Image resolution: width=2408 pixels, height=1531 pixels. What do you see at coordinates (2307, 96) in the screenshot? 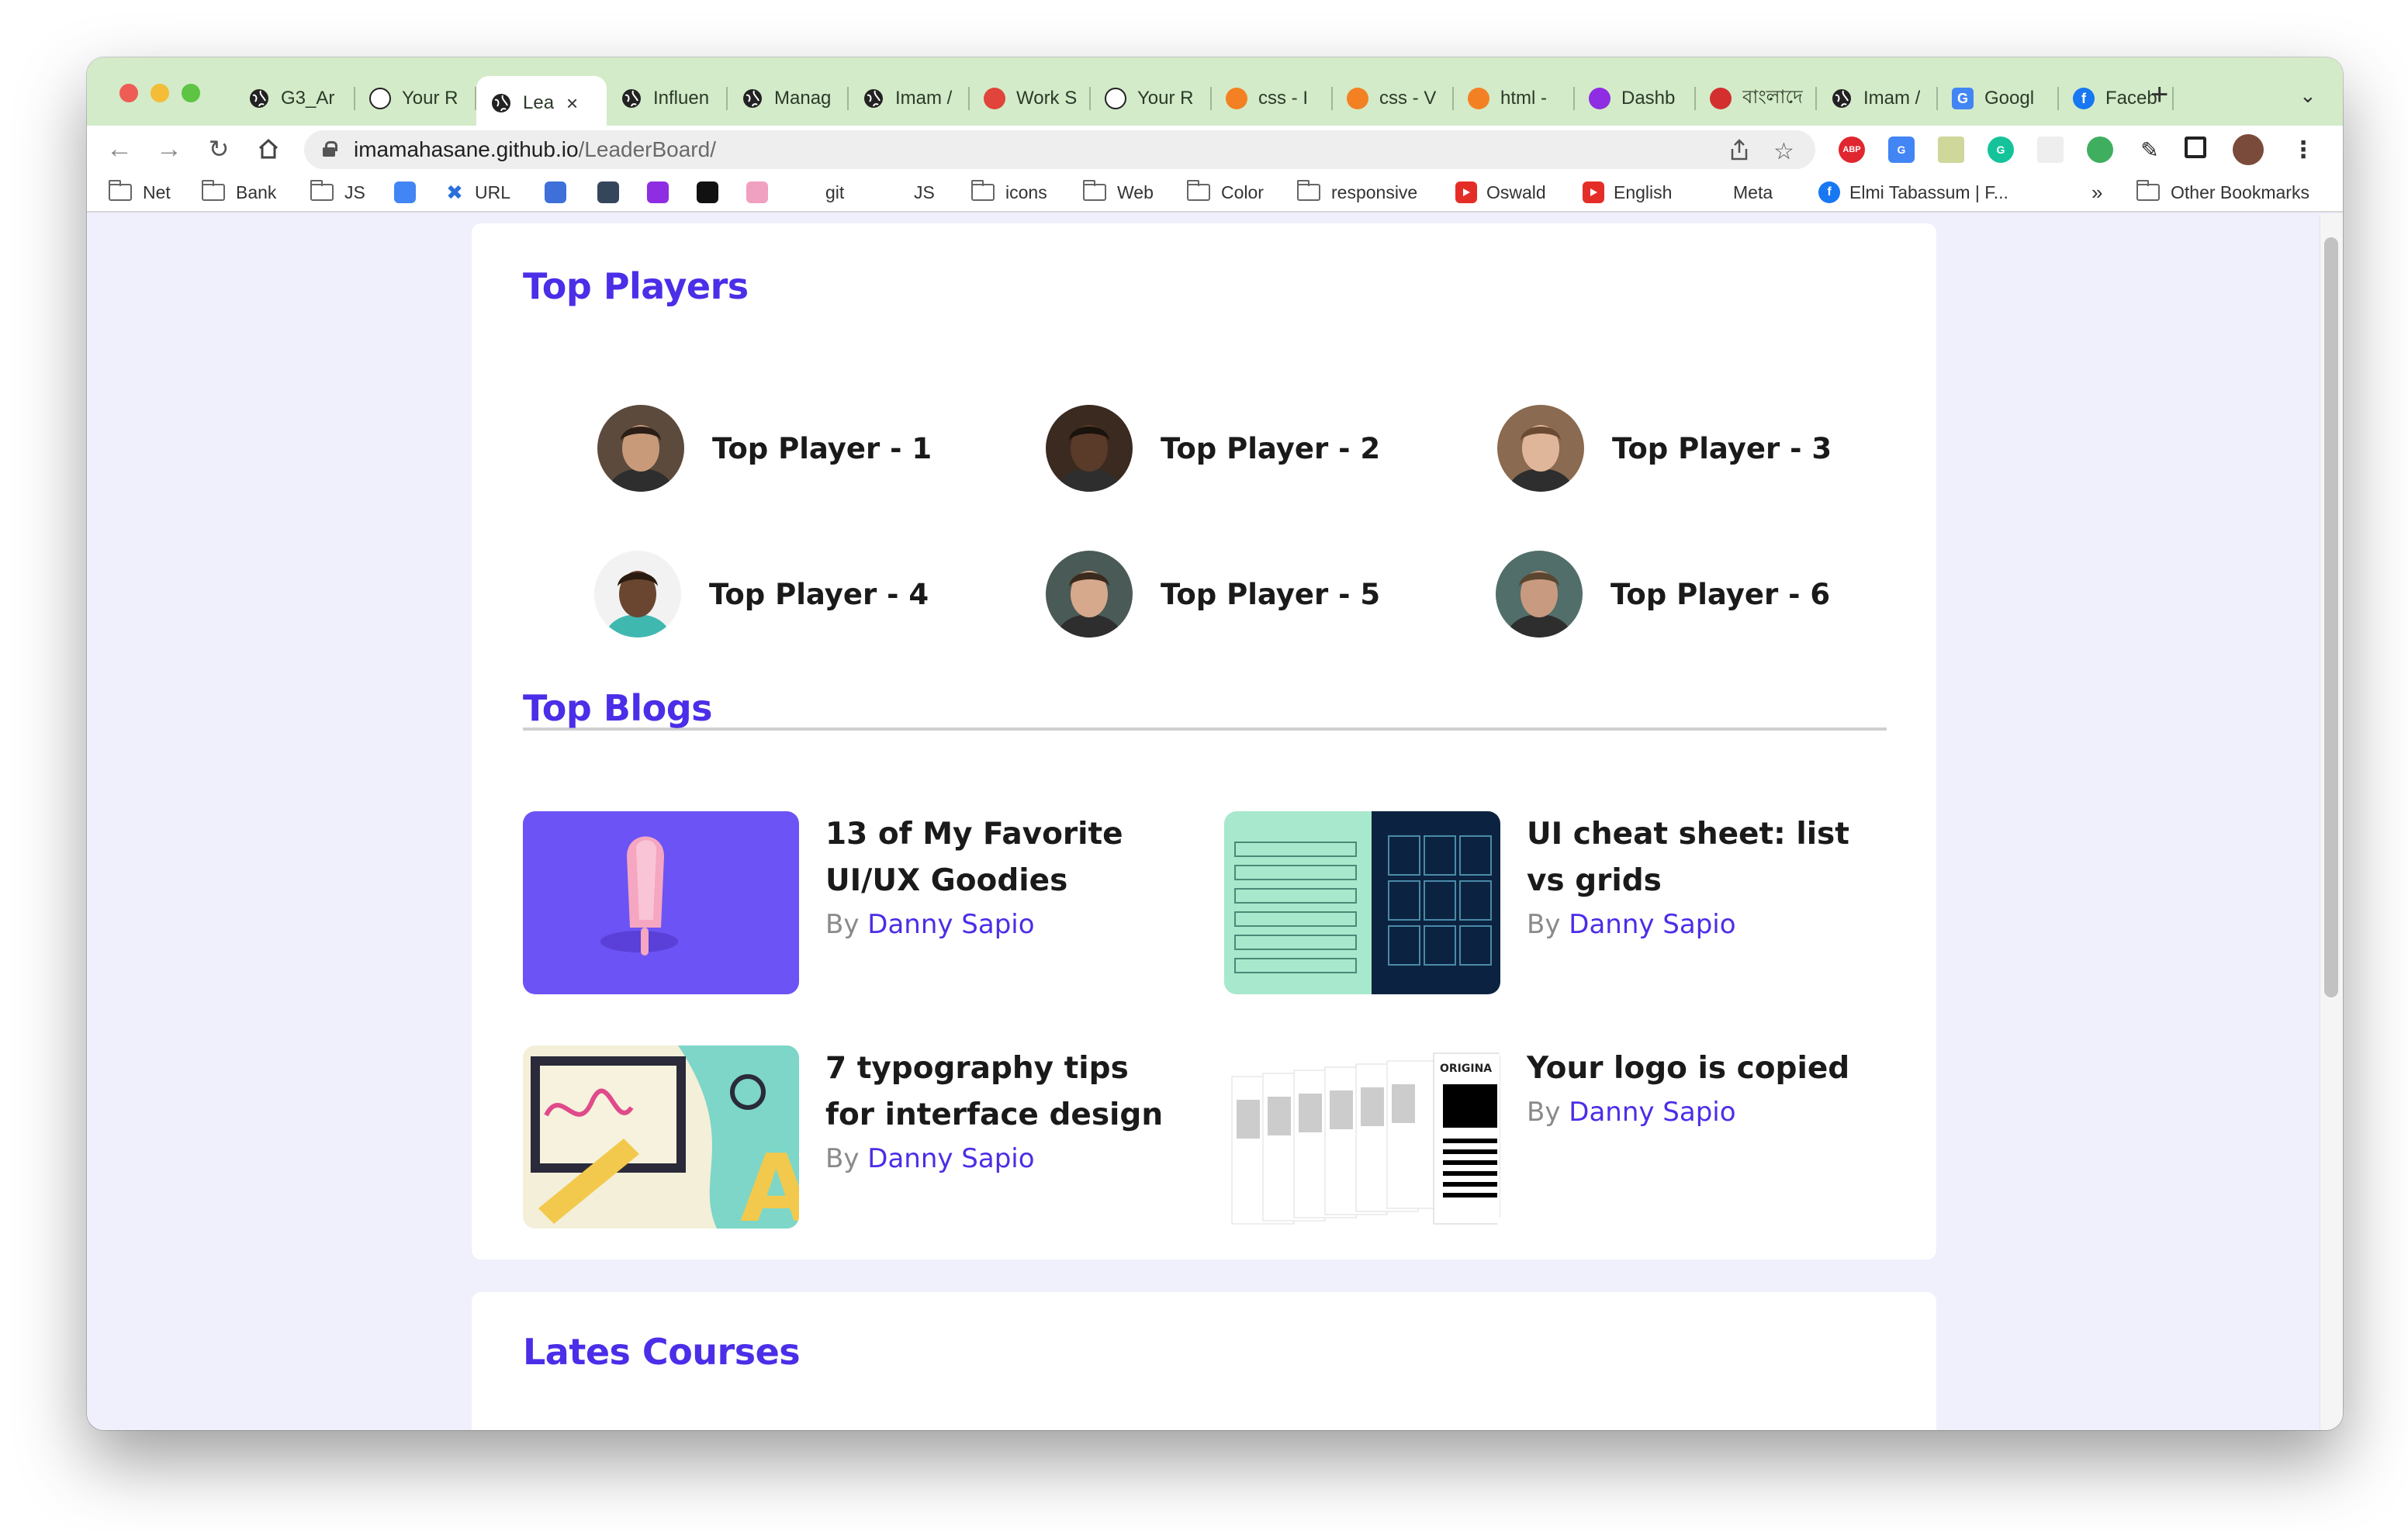
I see `tab-search-chevron-icon: ⌄` at bounding box center [2307, 96].